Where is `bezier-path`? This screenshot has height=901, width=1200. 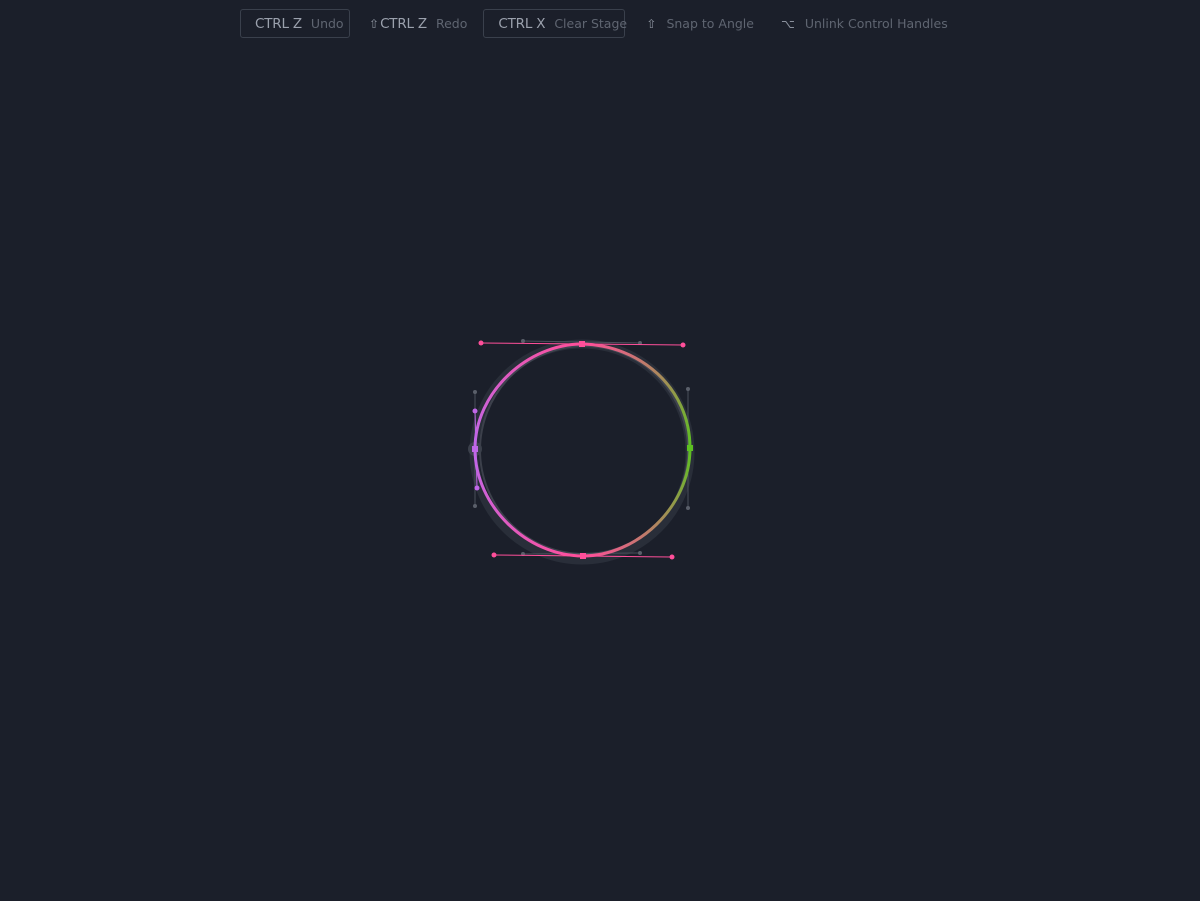
bezier-path is located at coordinates (582, 450).